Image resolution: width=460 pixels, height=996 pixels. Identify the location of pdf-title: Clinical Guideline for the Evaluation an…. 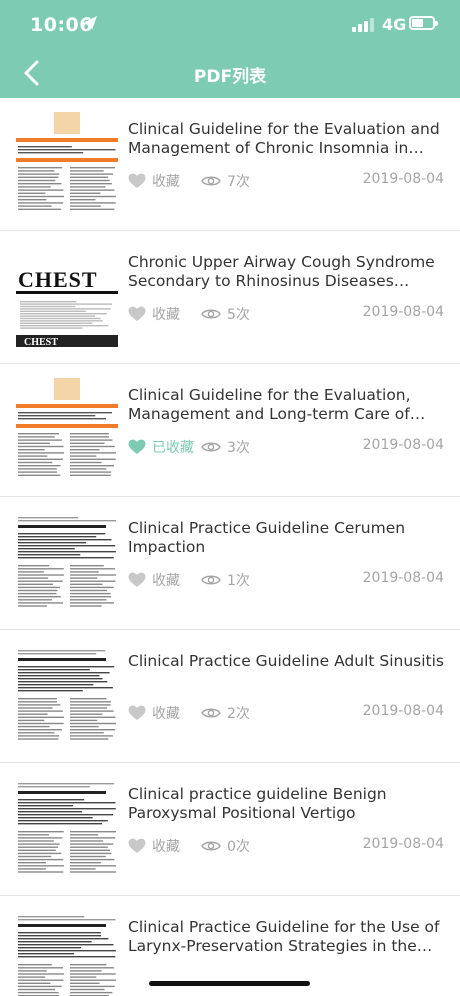
(284, 138).